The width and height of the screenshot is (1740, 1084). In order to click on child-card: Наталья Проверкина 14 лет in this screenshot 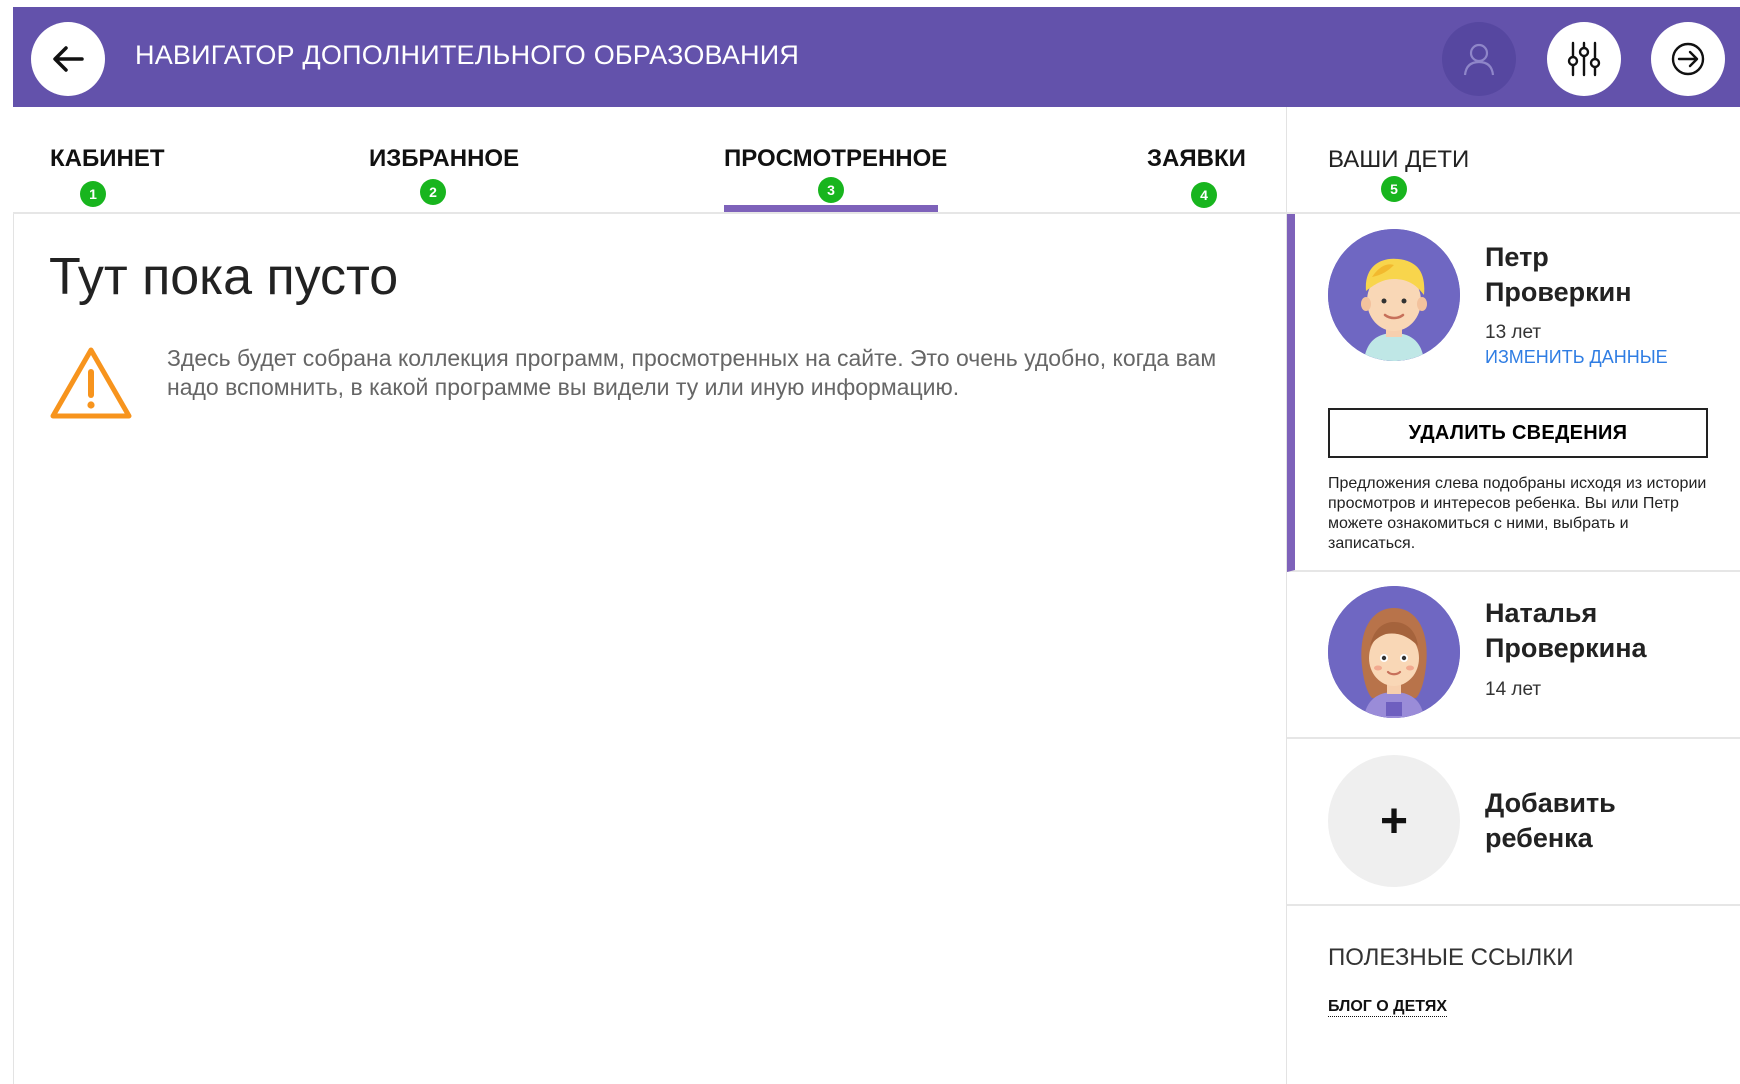, I will do `click(1513, 655)`.